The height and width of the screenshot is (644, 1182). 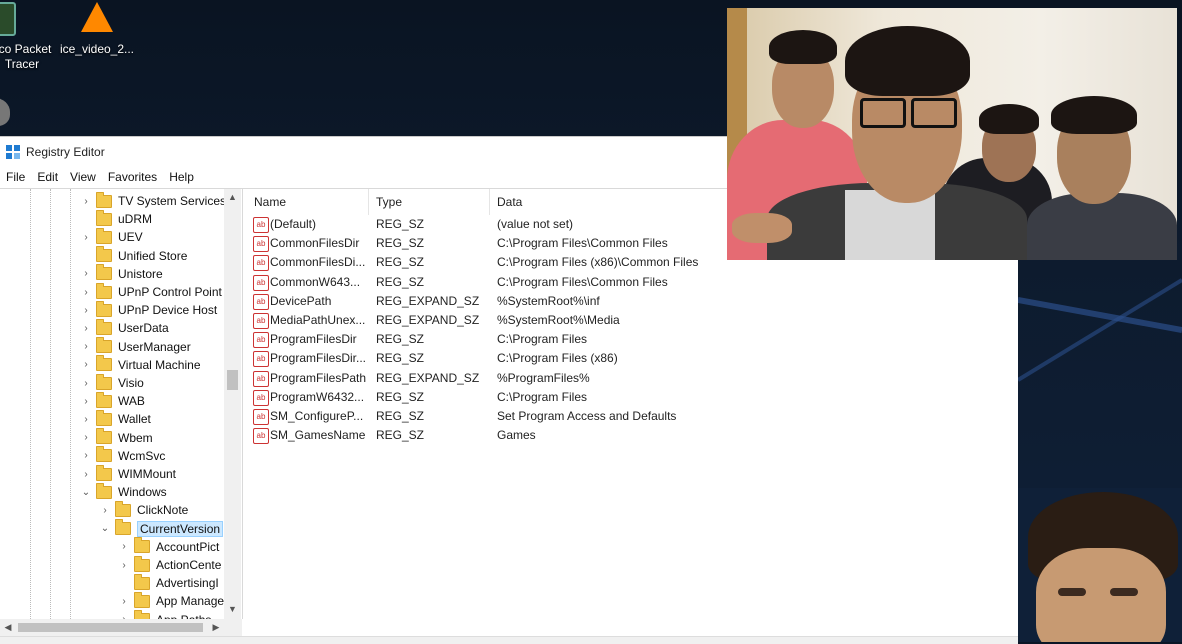 What do you see at coordinates (171, 600) in the screenshot?
I see `tree-item: › App Manage` at bounding box center [171, 600].